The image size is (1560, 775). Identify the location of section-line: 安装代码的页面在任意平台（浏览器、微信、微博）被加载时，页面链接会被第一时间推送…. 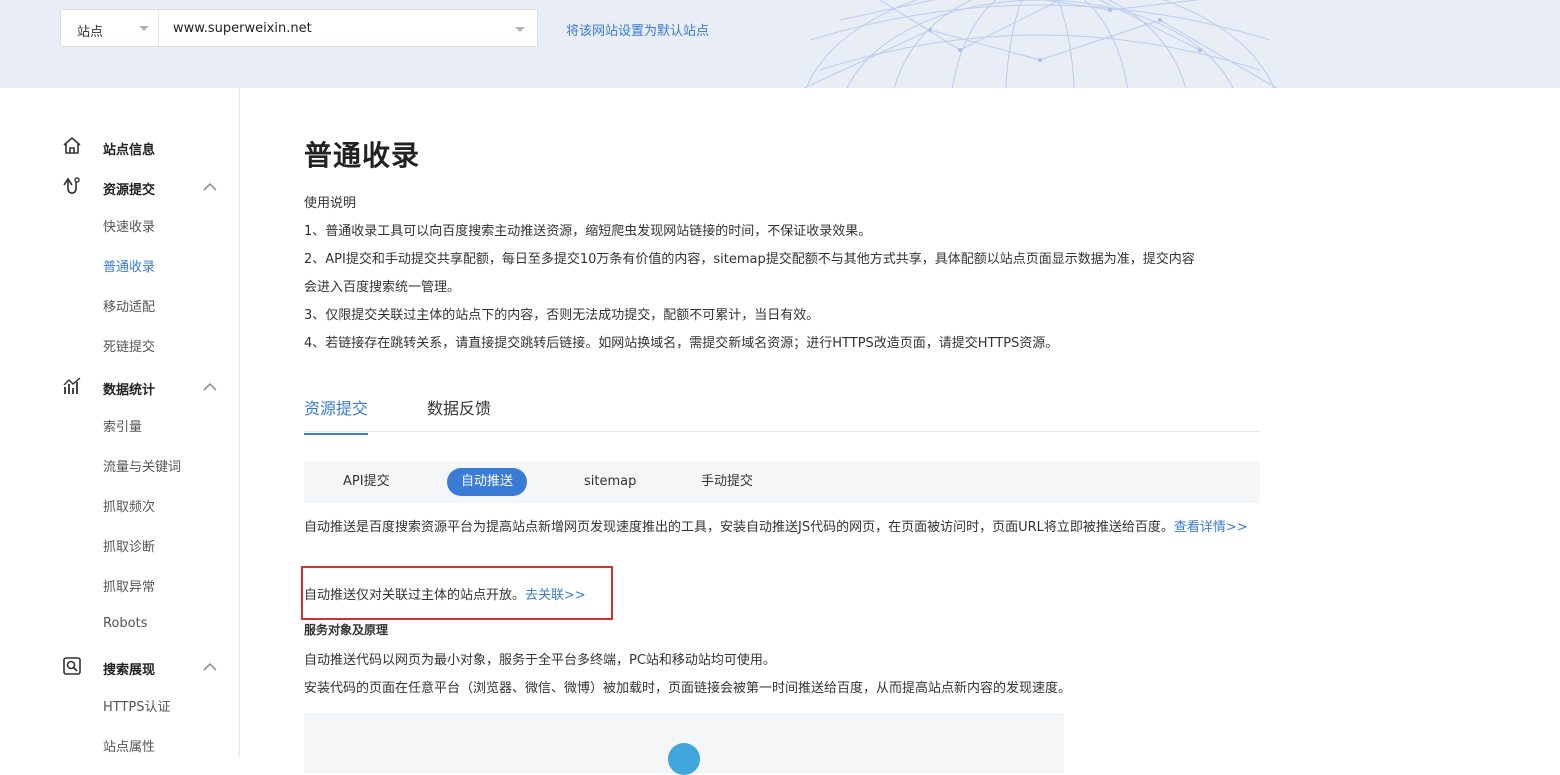
(688, 688).